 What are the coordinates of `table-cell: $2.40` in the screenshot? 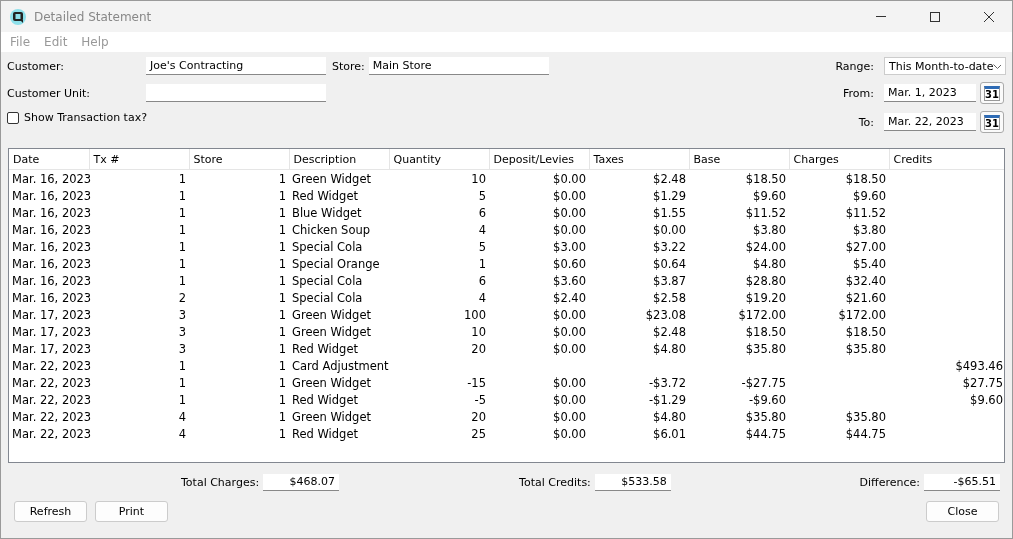 It's located at (569, 297).